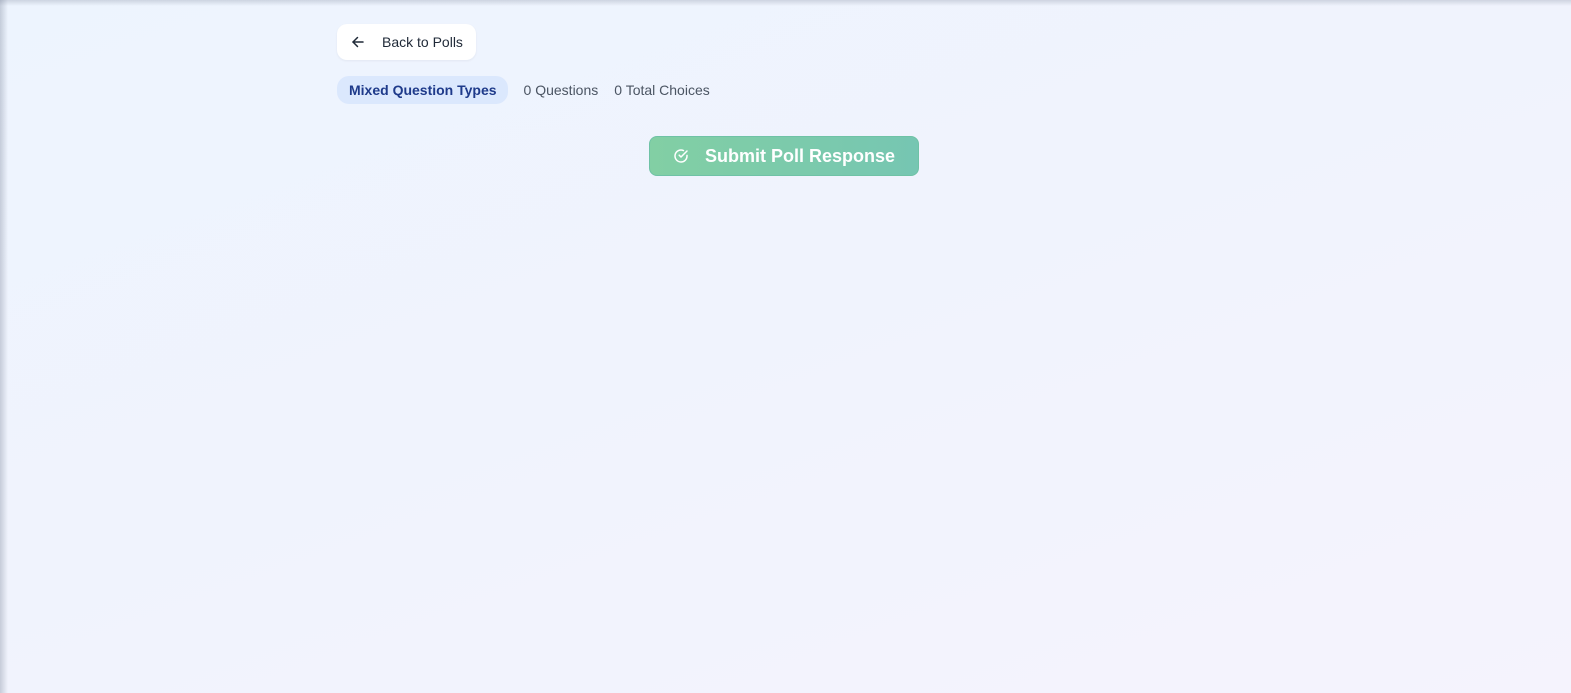  Describe the element at coordinates (422, 90) in the screenshot. I see `question-type-badge: Mixed Question Types` at that location.